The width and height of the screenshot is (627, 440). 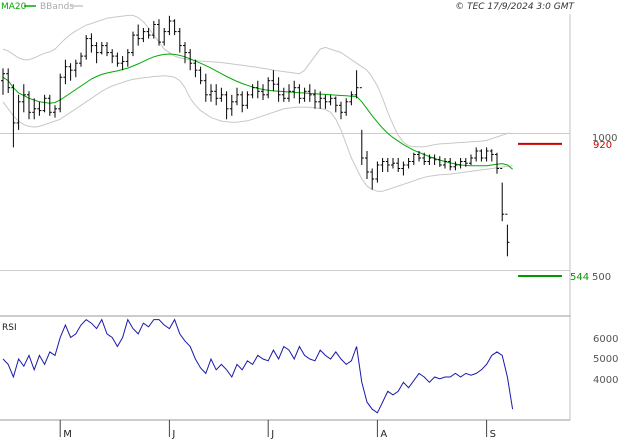 I want to click on resistance-label: 920, so click(x=602, y=145).